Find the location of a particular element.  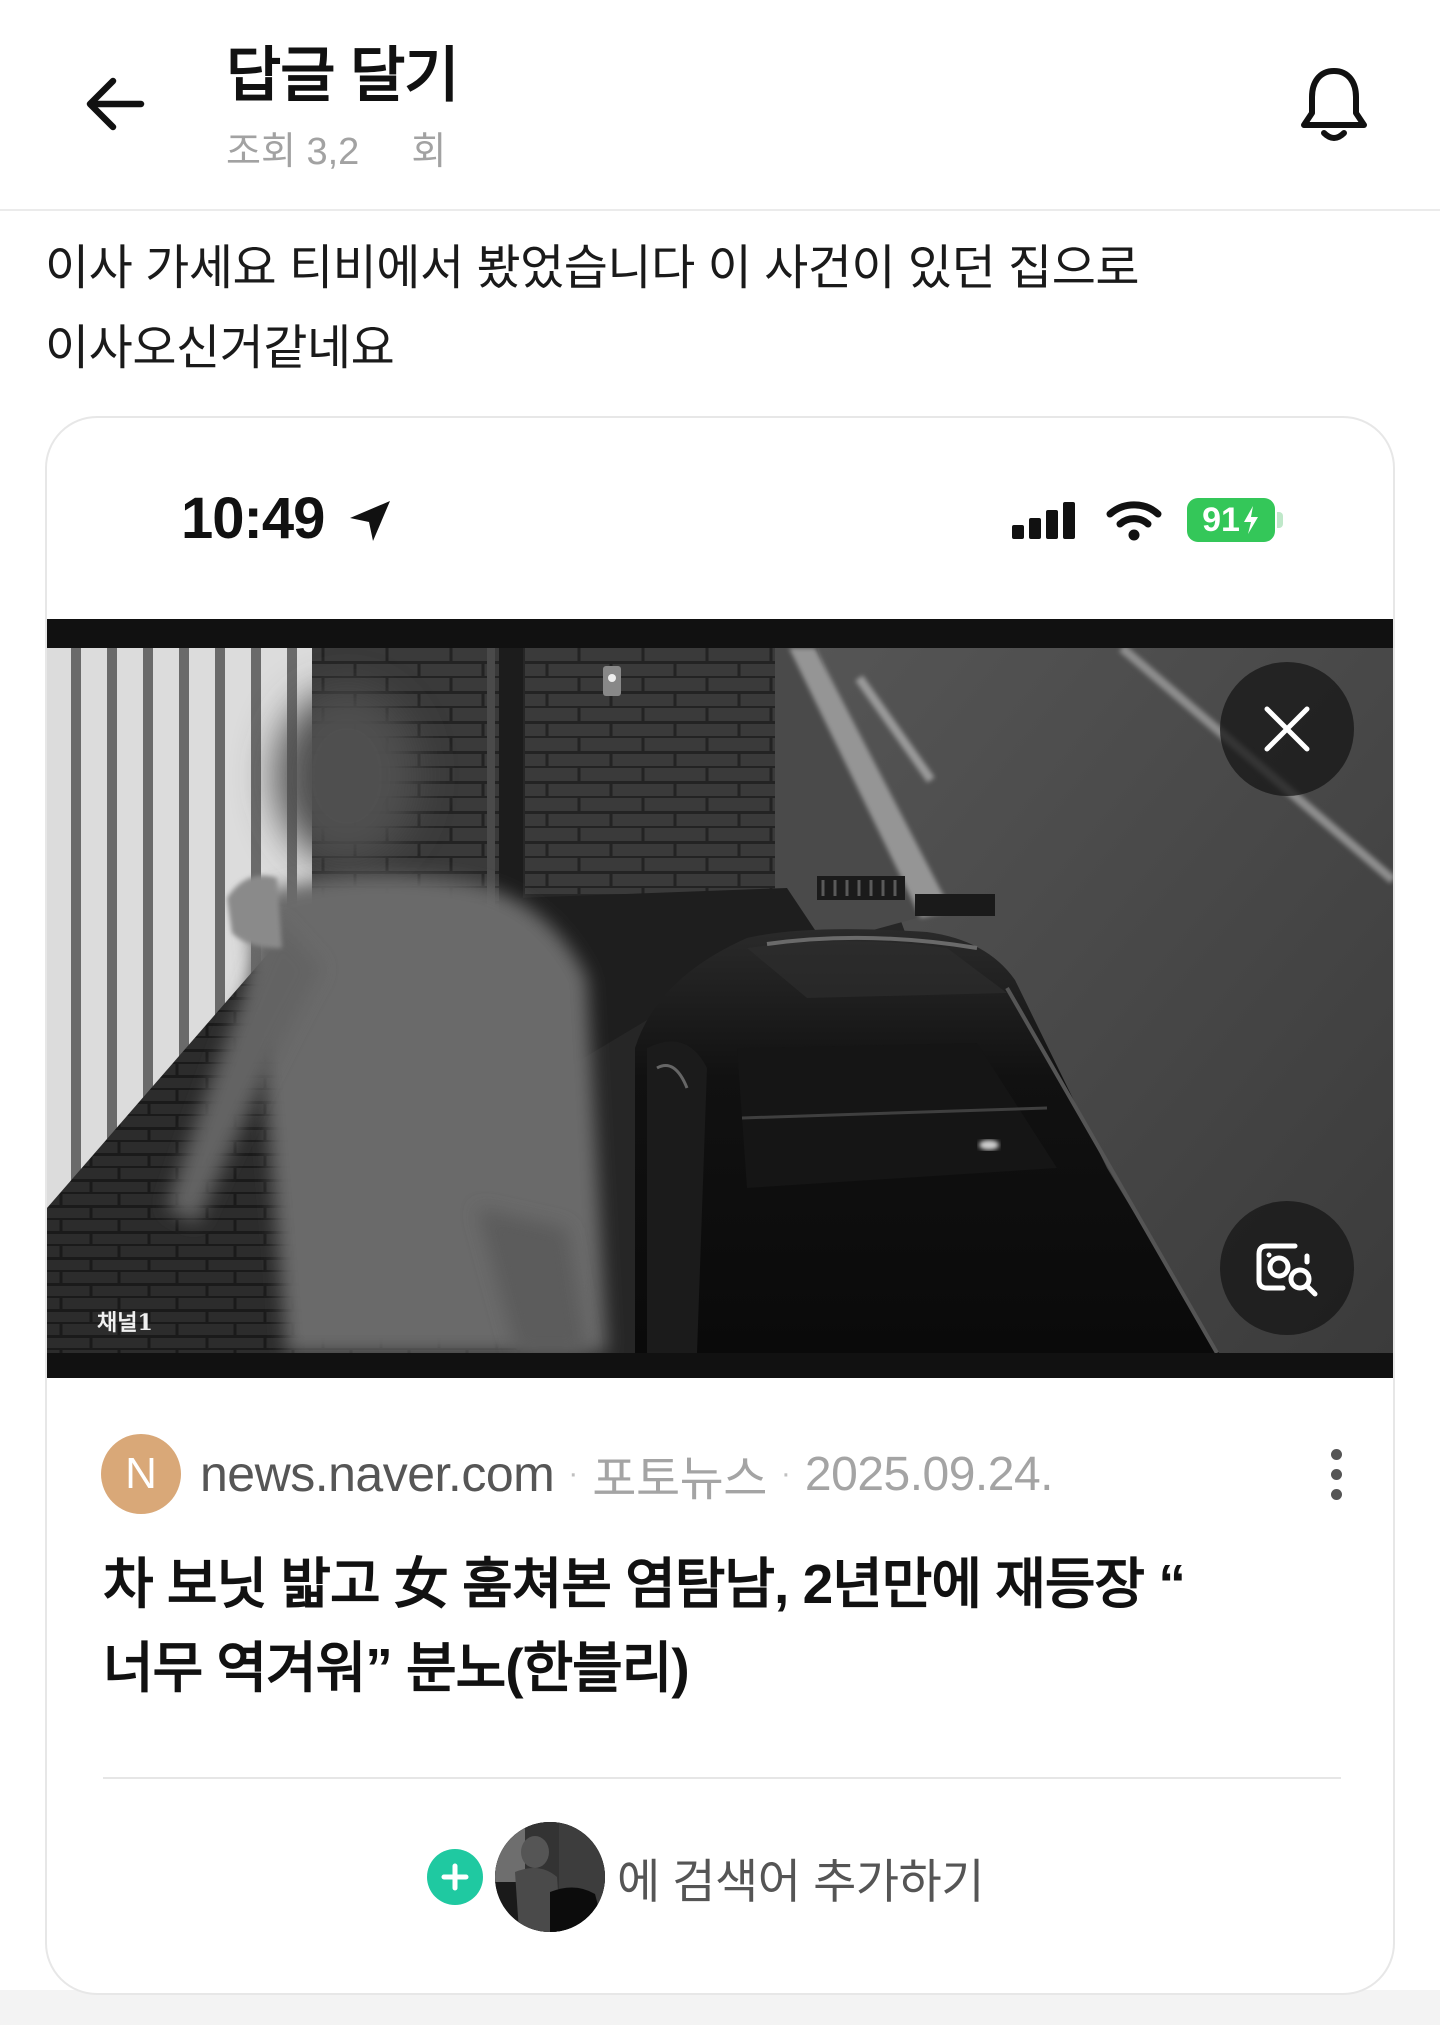

status-time: 10:49 is located at coordinates (253, 518).